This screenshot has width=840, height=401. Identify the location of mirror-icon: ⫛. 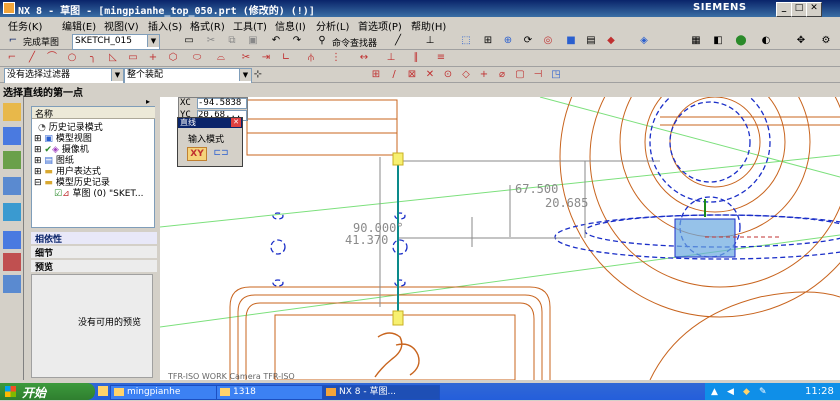
(311, 58).